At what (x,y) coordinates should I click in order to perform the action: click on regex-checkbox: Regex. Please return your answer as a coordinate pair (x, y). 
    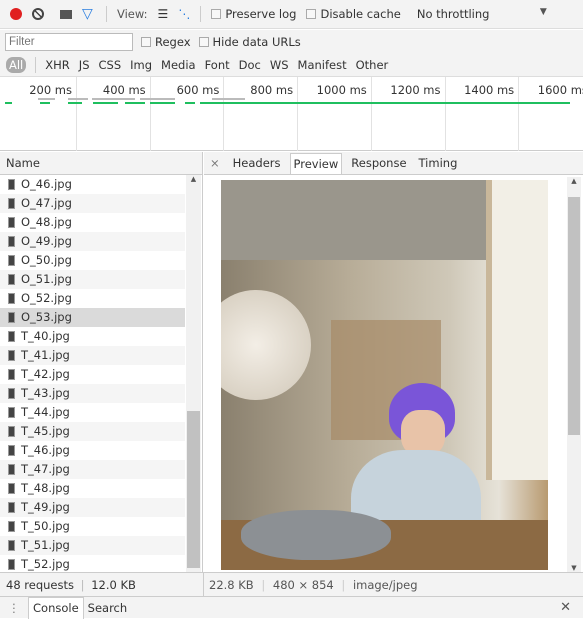
    Looking at the image, I should click on (166, 42).